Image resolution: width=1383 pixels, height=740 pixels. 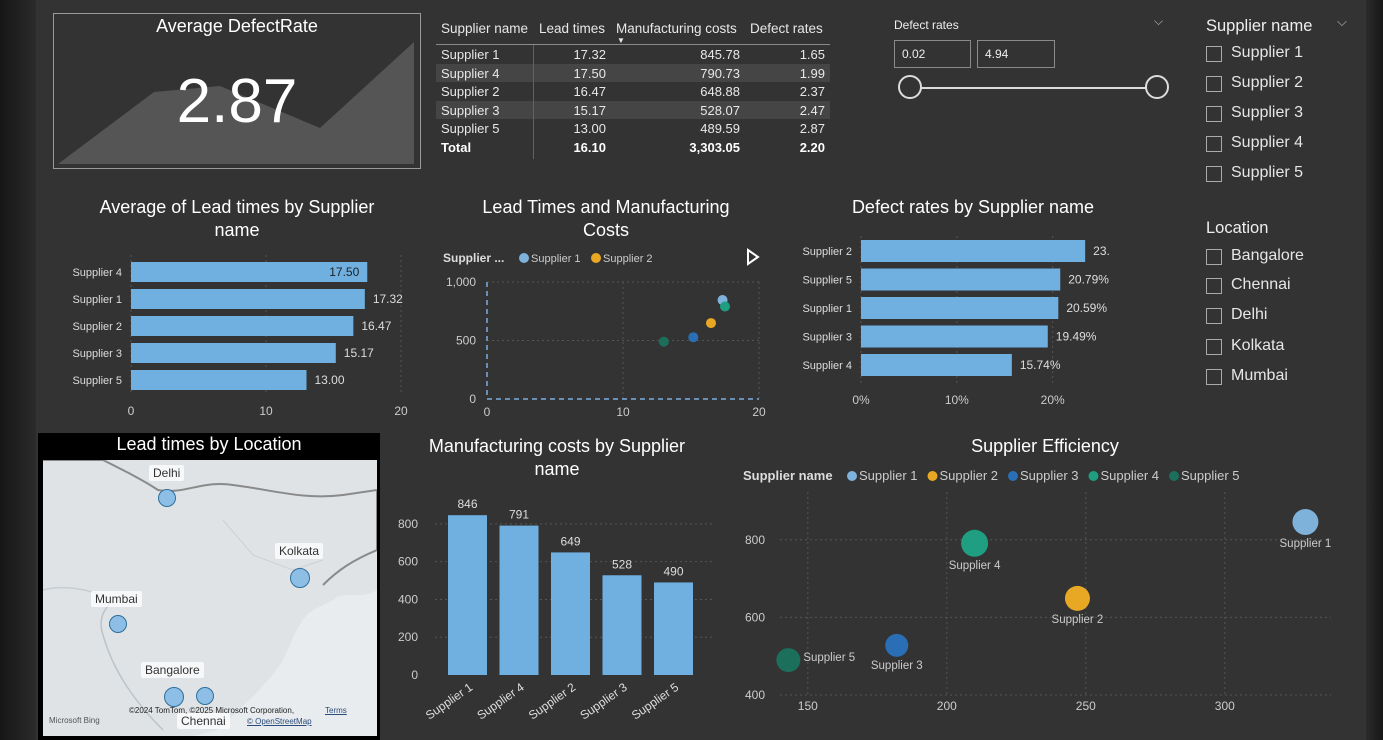 What do you see at coordinates (628, 259) in the screenshot?
I see `legend-label: Supplier 2` at bounding box center [628, 259].